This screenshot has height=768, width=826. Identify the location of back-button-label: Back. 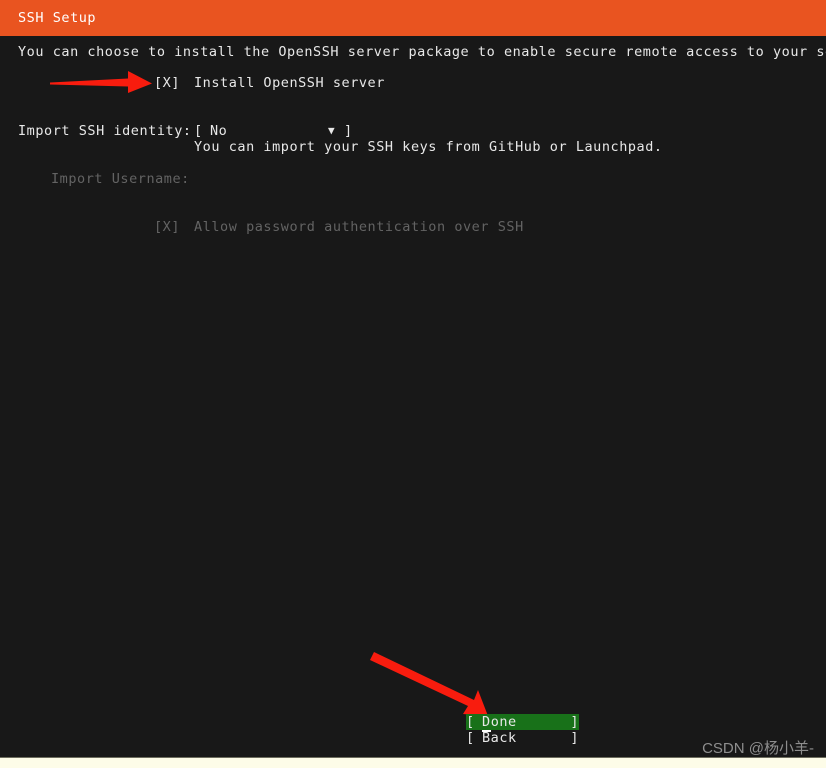
(499, 738).